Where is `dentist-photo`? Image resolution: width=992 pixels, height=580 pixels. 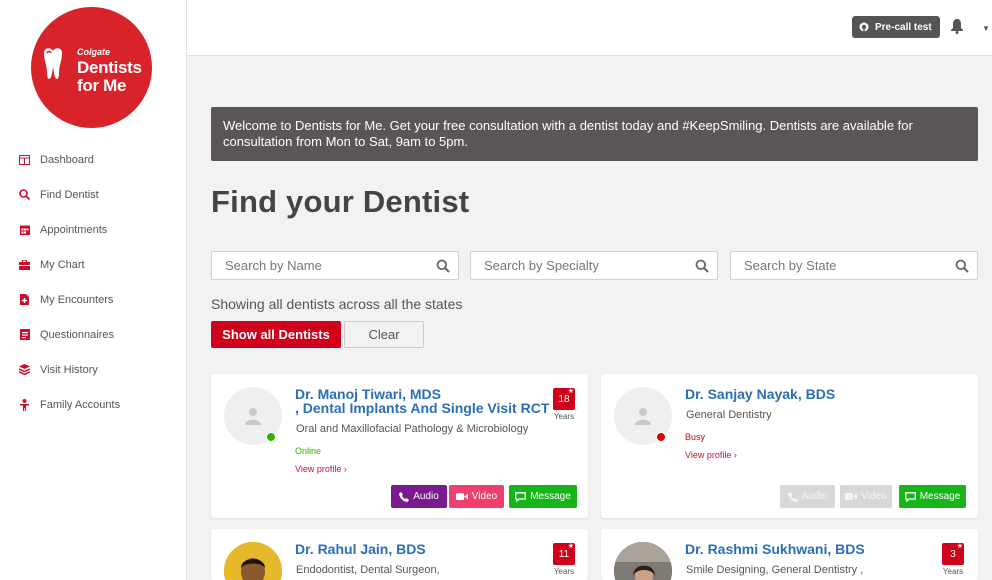 dentist-photo is located at coordinates (253, 561).